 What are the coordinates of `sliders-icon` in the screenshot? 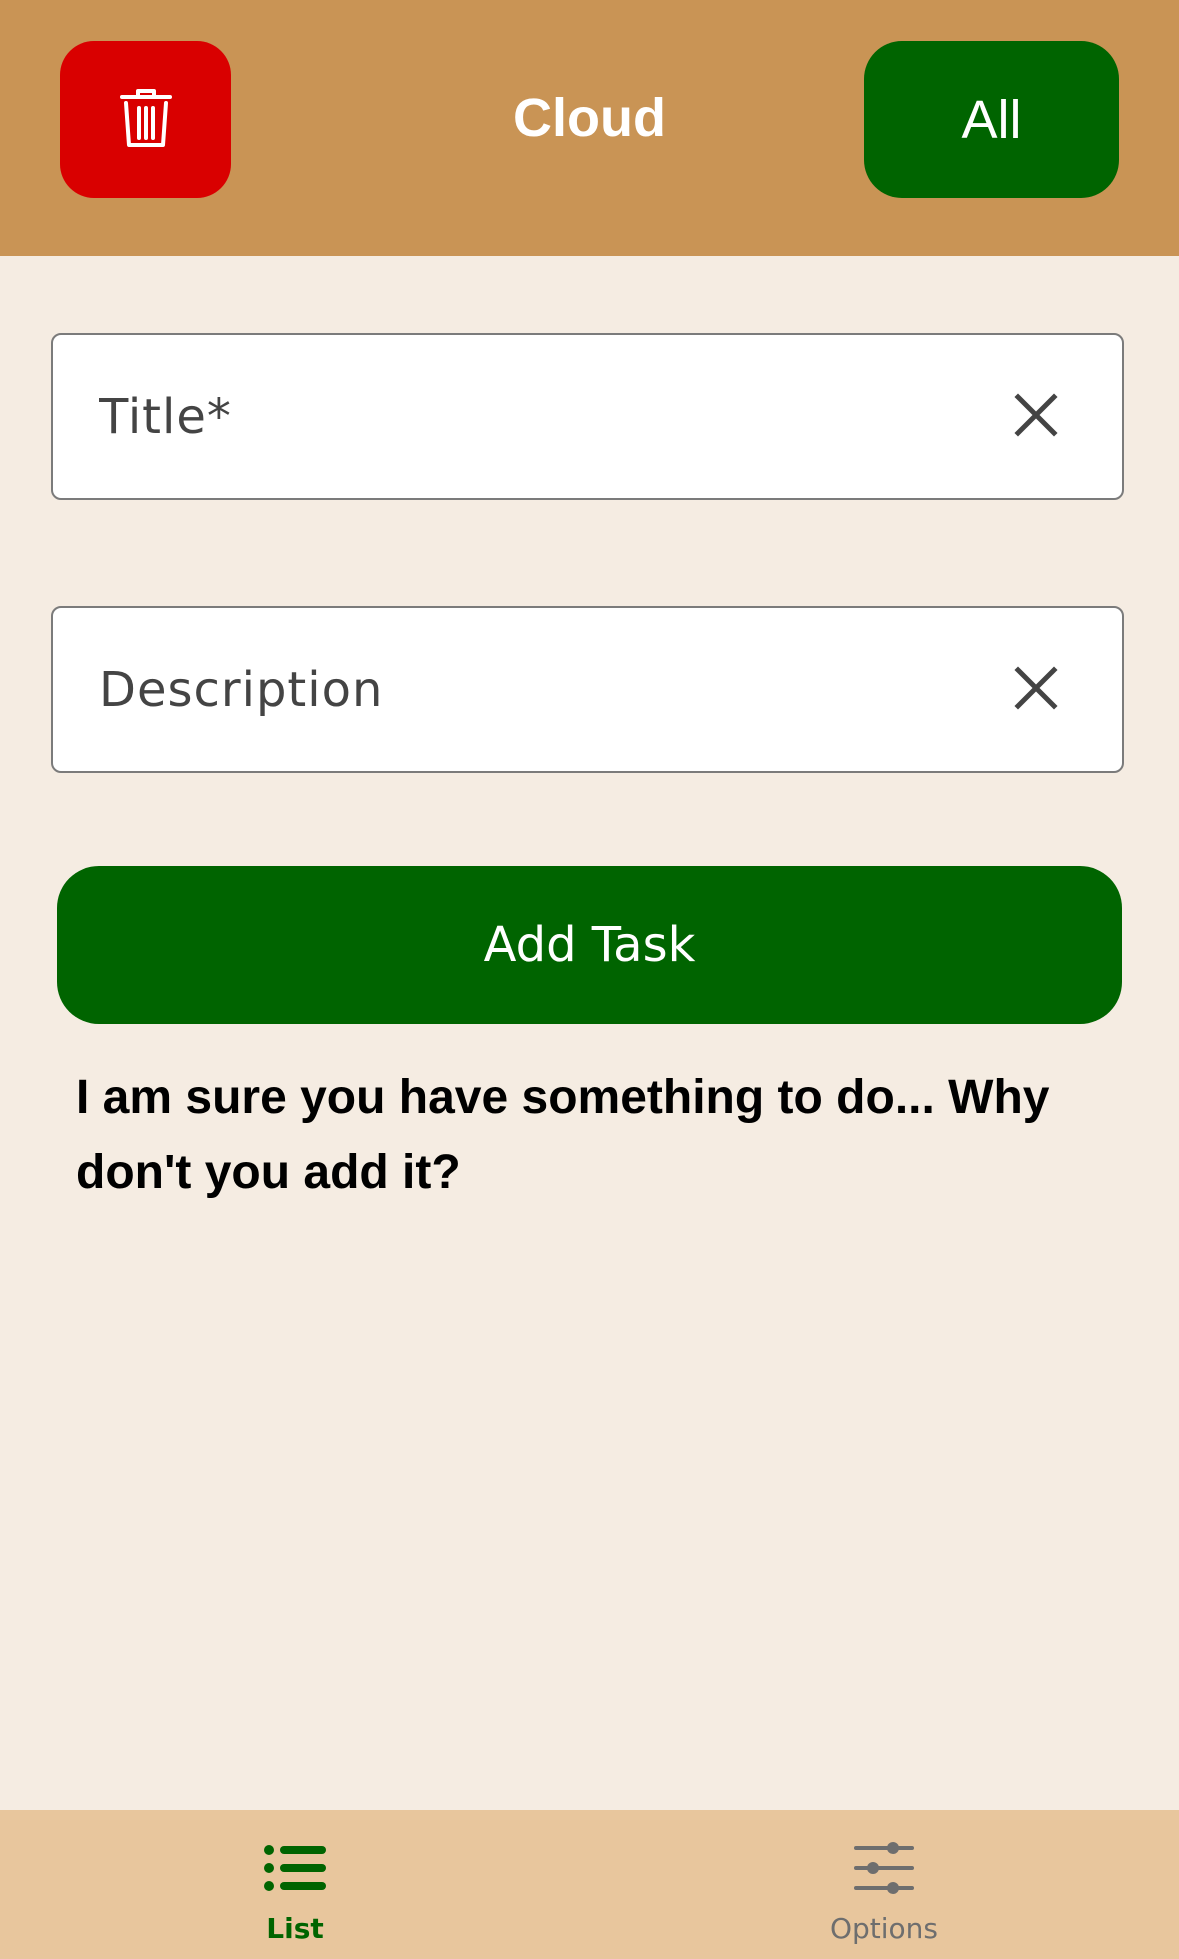 It's located at (884, 1868).